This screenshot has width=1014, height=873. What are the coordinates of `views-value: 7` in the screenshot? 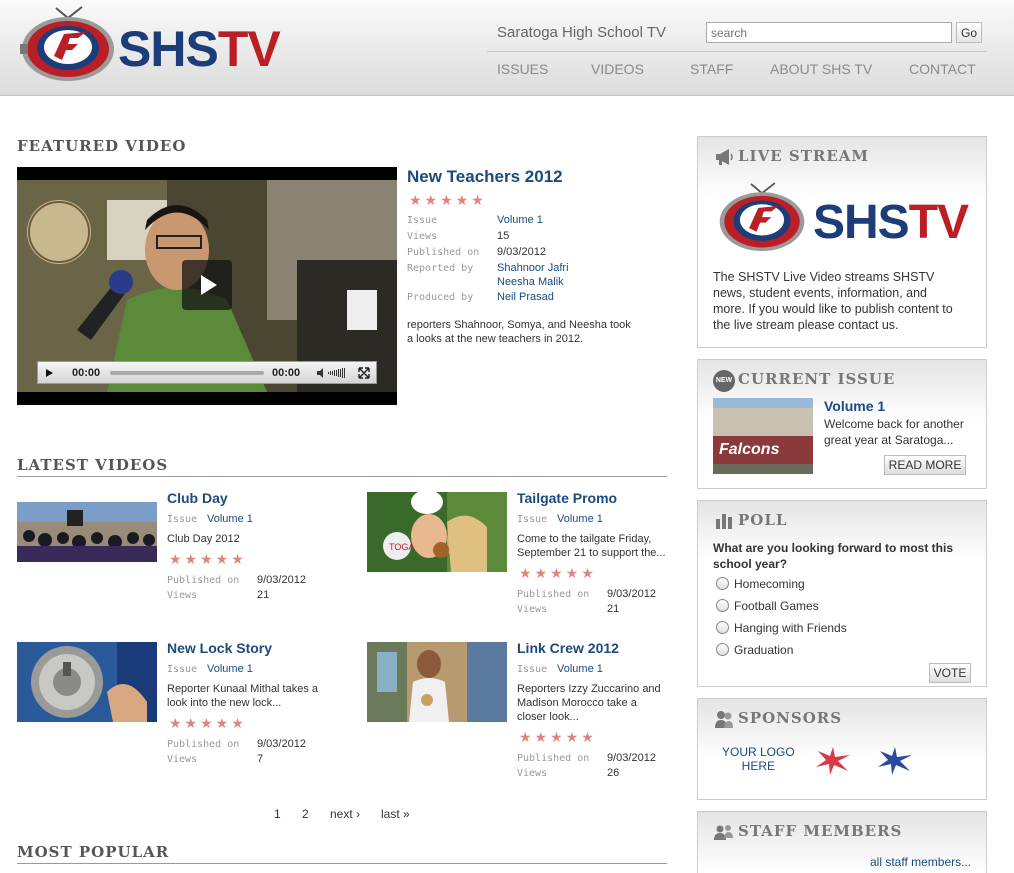 It's located at (260, 759).